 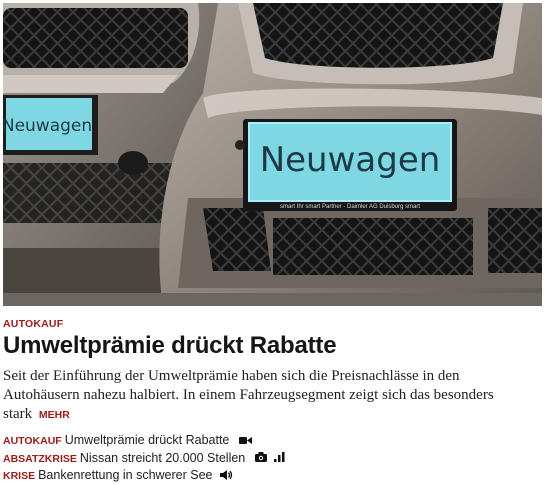 What do you see at coordinates (279, 458) in the screenshot?
I see `bar-chart-icon` at bounding box center [279, 458].